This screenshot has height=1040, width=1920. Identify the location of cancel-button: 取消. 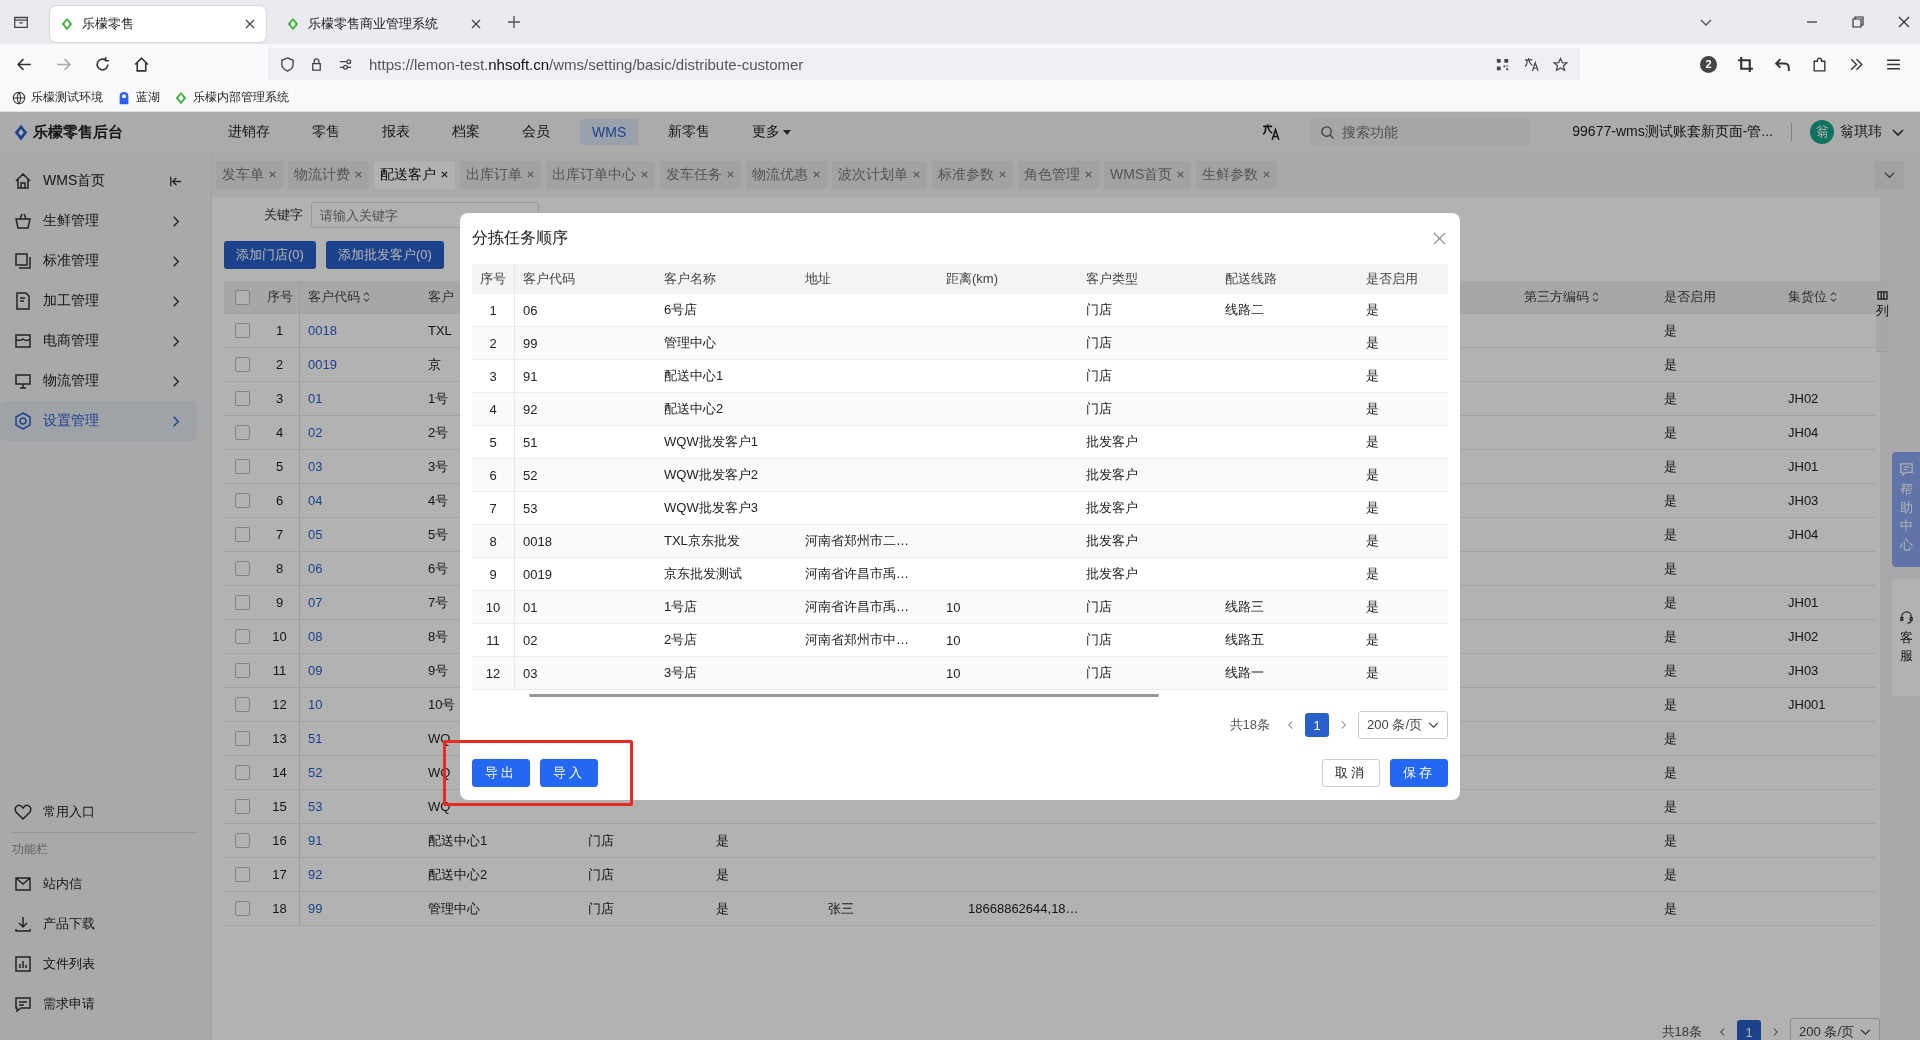
(1351, 773).